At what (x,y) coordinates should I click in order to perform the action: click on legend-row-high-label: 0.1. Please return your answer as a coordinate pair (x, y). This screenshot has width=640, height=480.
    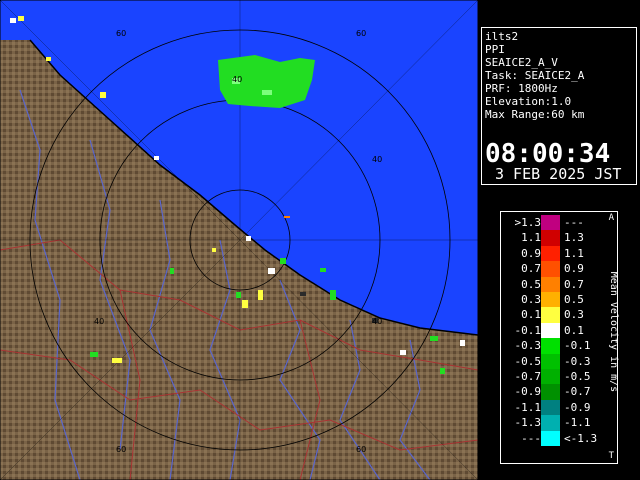
    Looking at the image, I should click on (574, 330).